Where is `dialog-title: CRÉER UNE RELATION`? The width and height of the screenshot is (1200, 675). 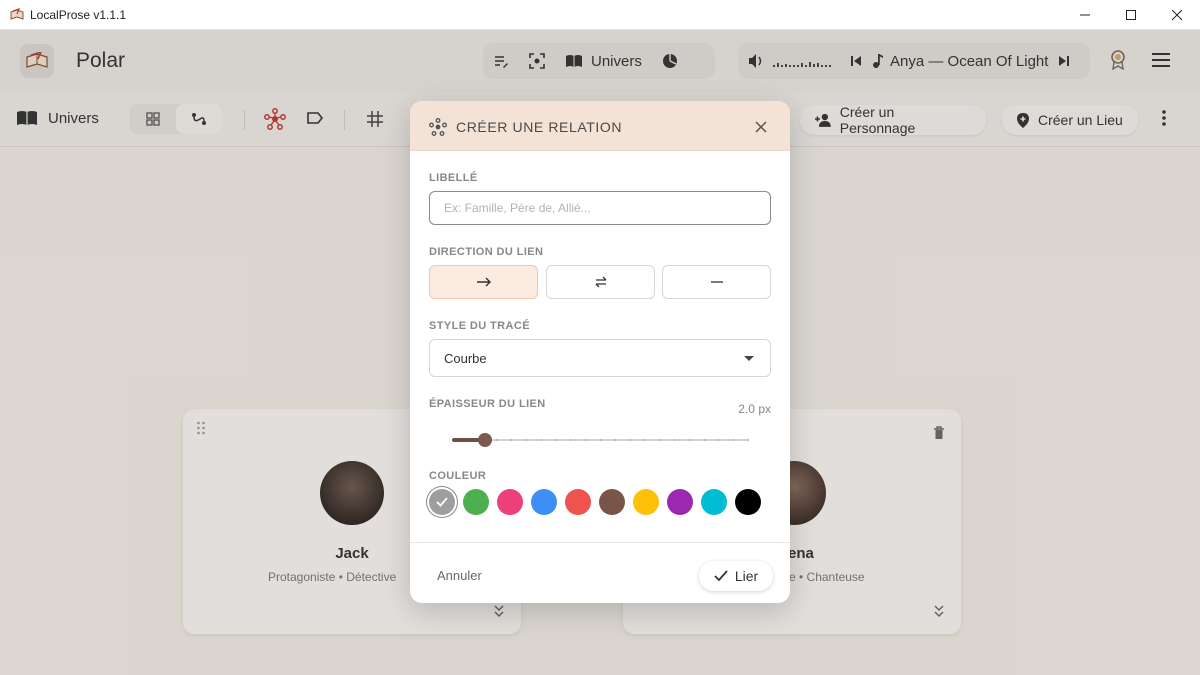 dialog-title: CRÉER UNE RELATION is located at coordinates (539, 127).